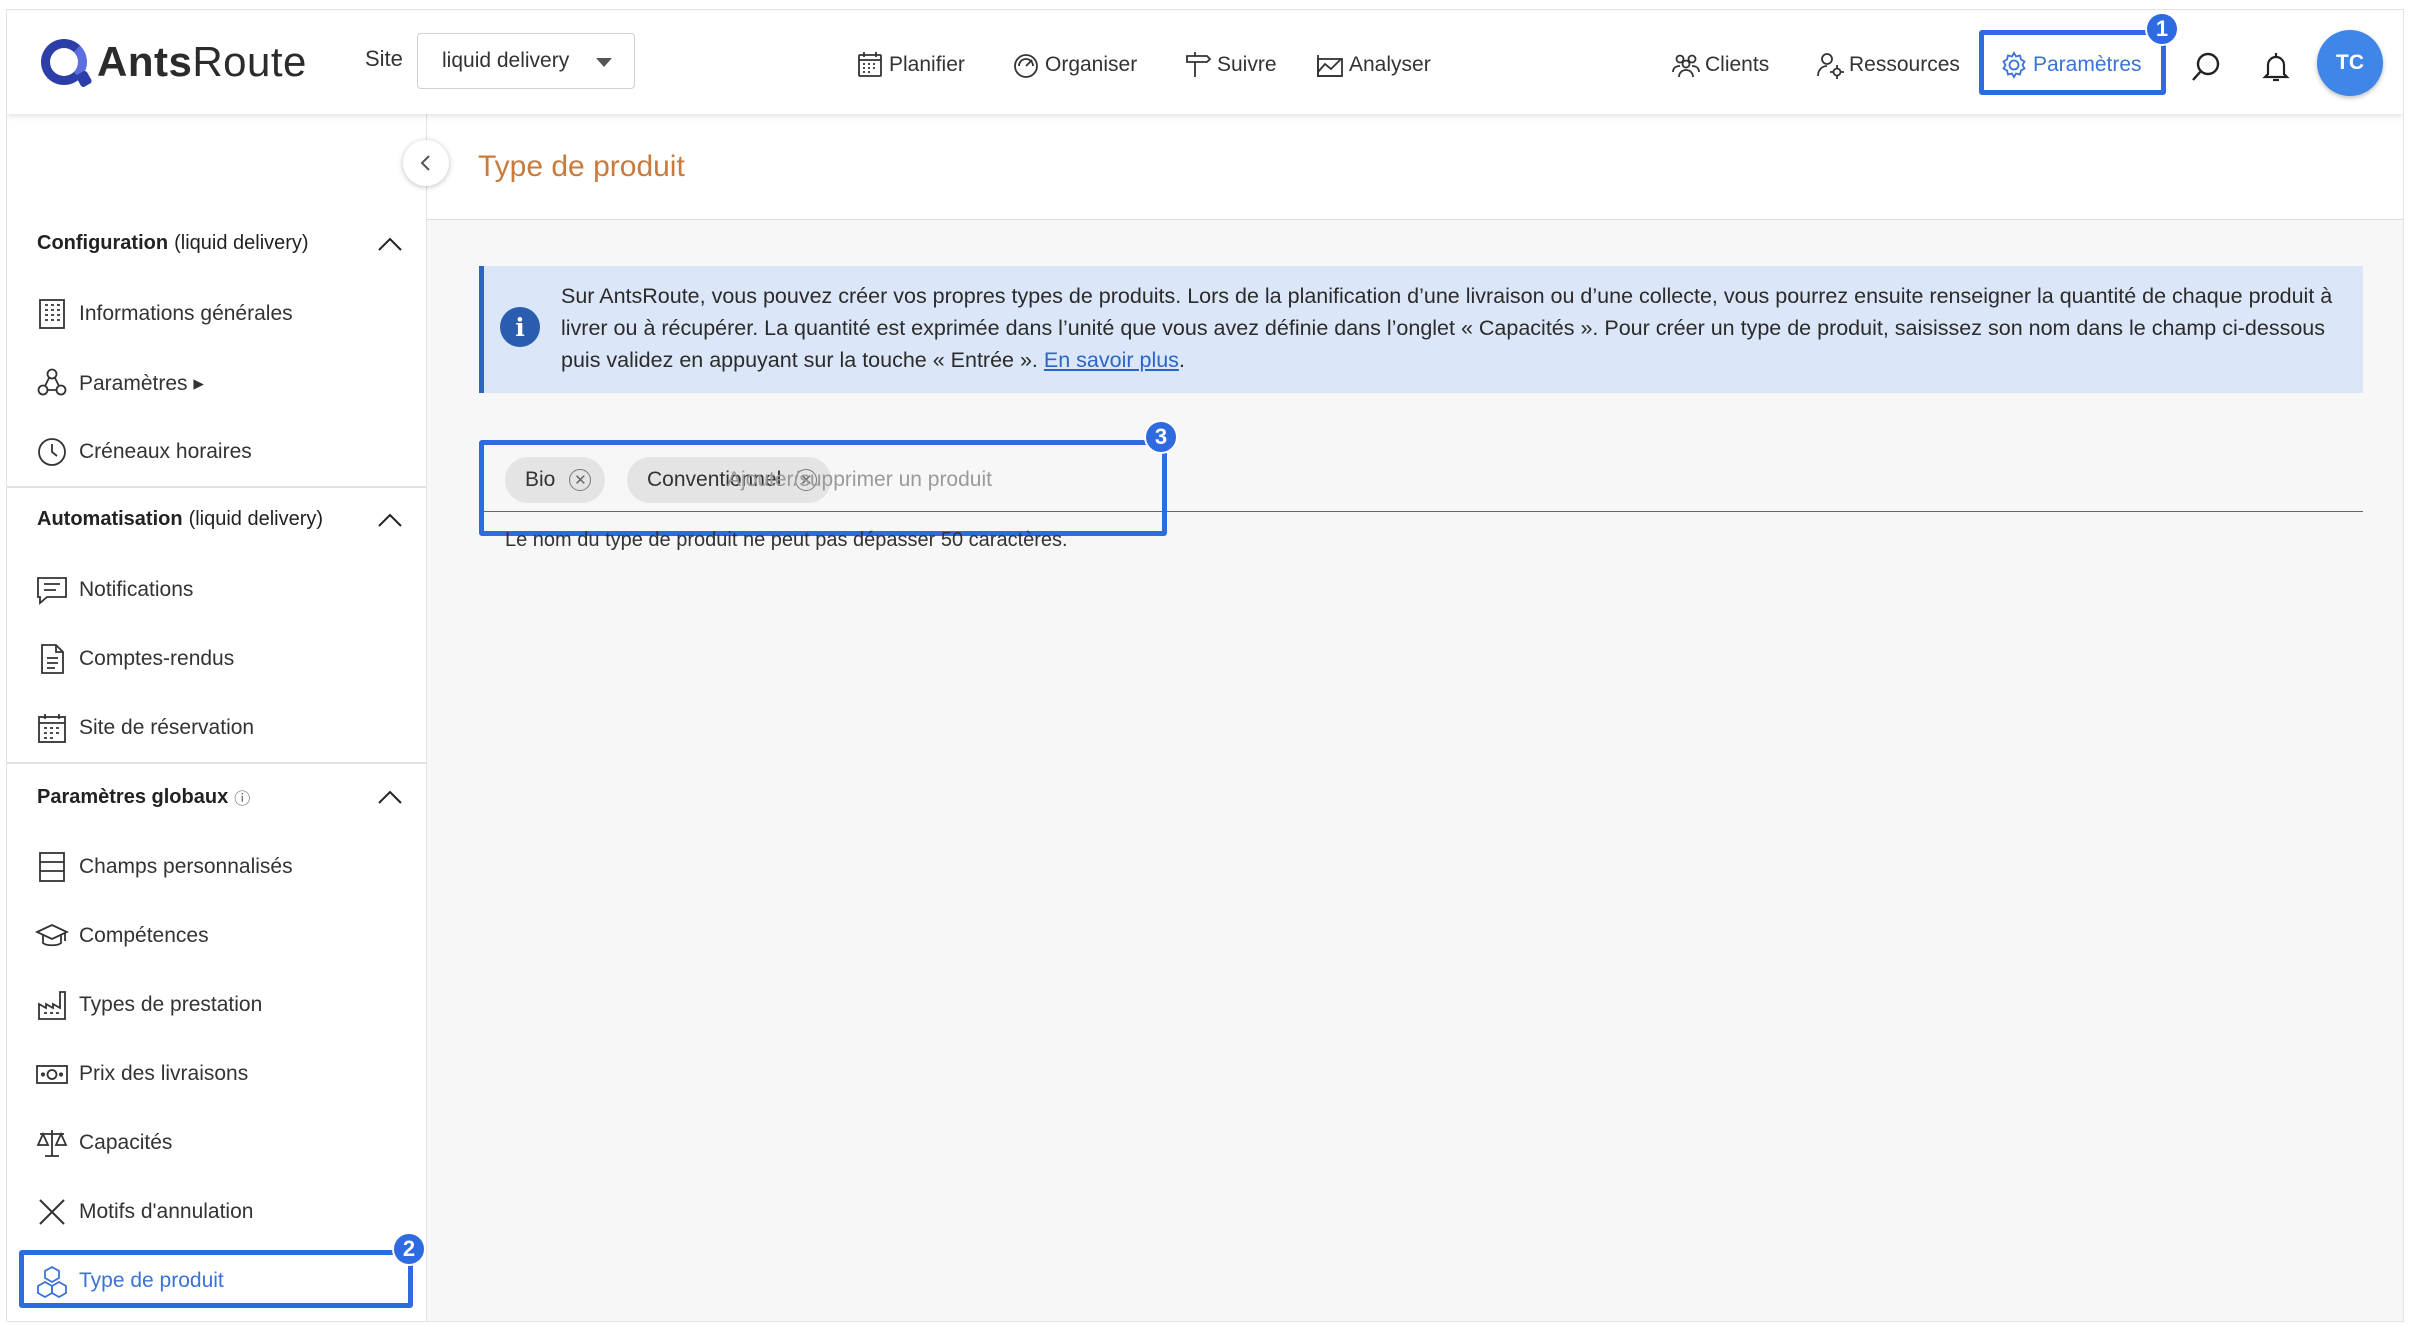  What do you see at coordinates (870, 64) in the screenshot?
I see `calendar-icon` at bounding box center [870, 64].